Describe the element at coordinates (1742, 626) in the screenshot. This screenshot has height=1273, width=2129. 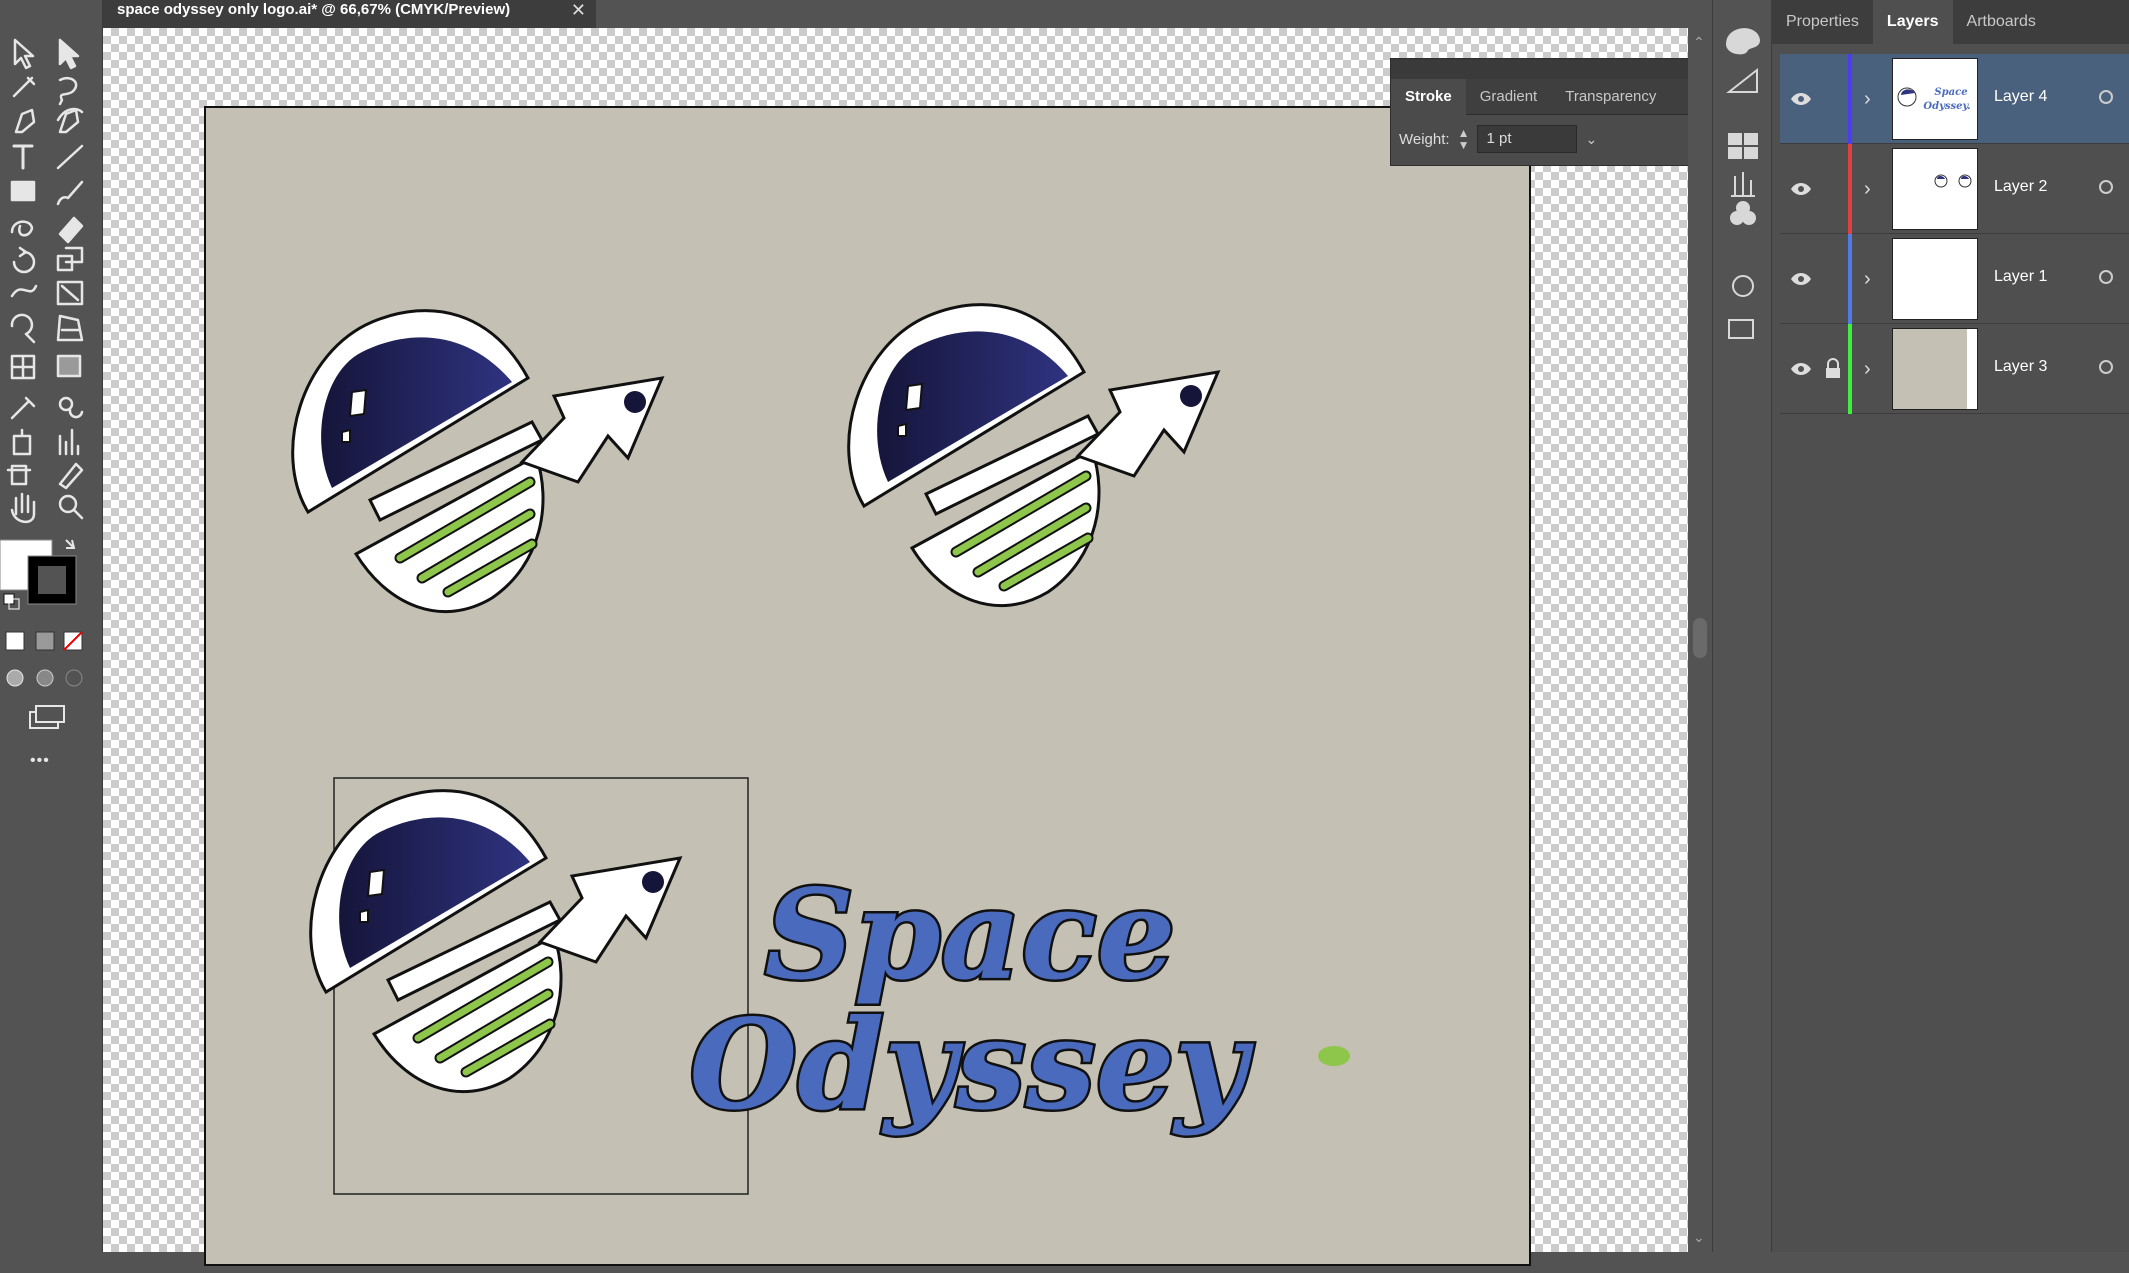
I see `panel-dock` at that location.